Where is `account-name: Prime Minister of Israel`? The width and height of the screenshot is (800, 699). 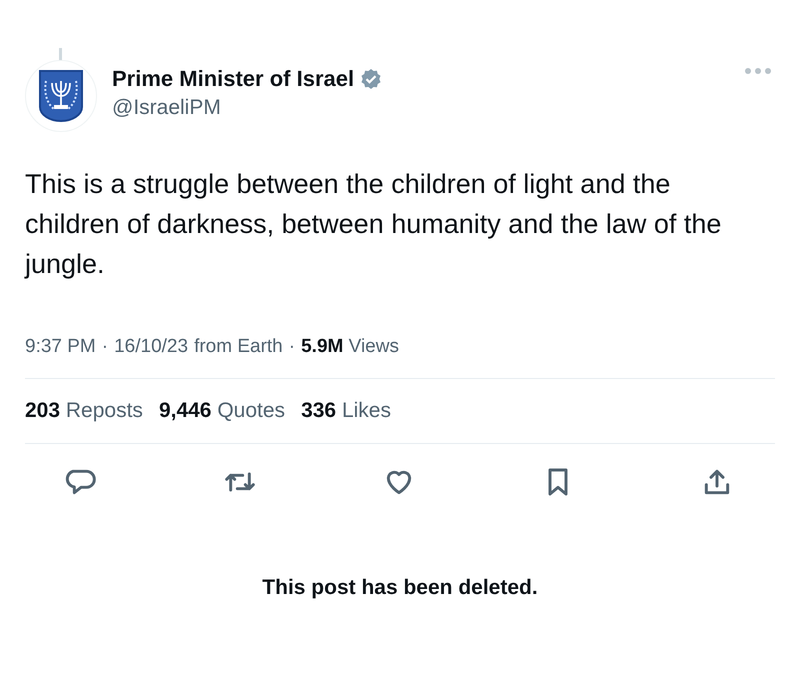
account-name: Prime Minister of Israel is located at coordinates (233, 79).